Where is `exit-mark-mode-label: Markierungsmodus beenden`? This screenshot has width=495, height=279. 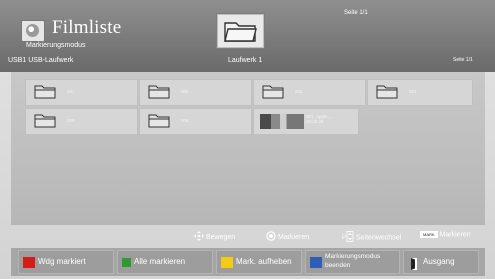
exit-mark-mode-label: Markierungsmodus beenden is located at coordinates (352, 262).